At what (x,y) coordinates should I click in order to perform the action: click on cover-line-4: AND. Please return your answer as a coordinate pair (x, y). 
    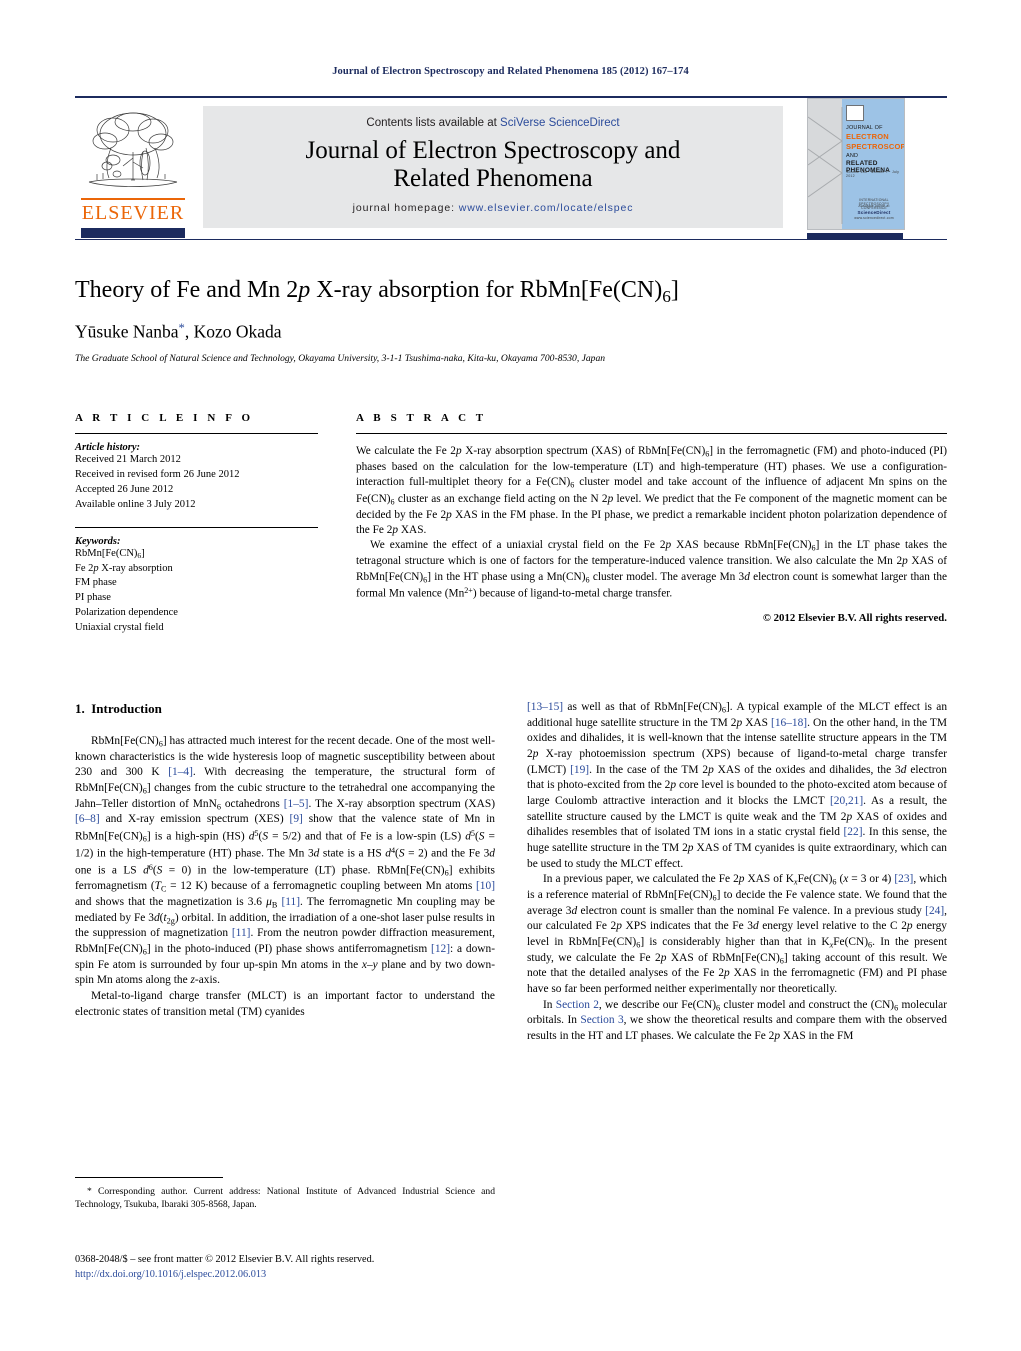
    Looking at the image, I should click on (852, 156).